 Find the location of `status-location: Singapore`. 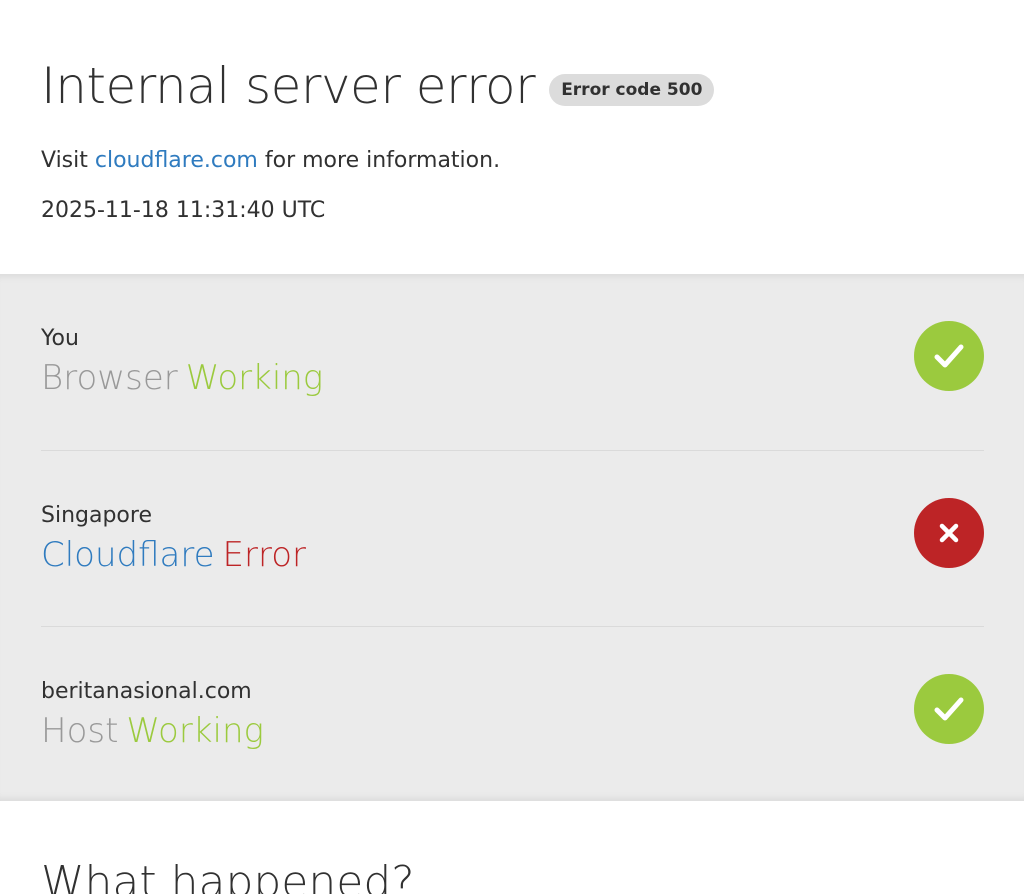

status-location: Singapore is located at coordinates (96, 515).